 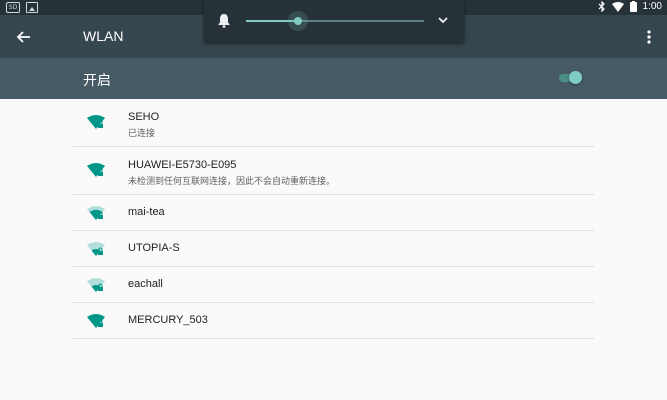 I want to click on network-ssid: HUAWEI-E5730-E095, so click(x=182, y=165).